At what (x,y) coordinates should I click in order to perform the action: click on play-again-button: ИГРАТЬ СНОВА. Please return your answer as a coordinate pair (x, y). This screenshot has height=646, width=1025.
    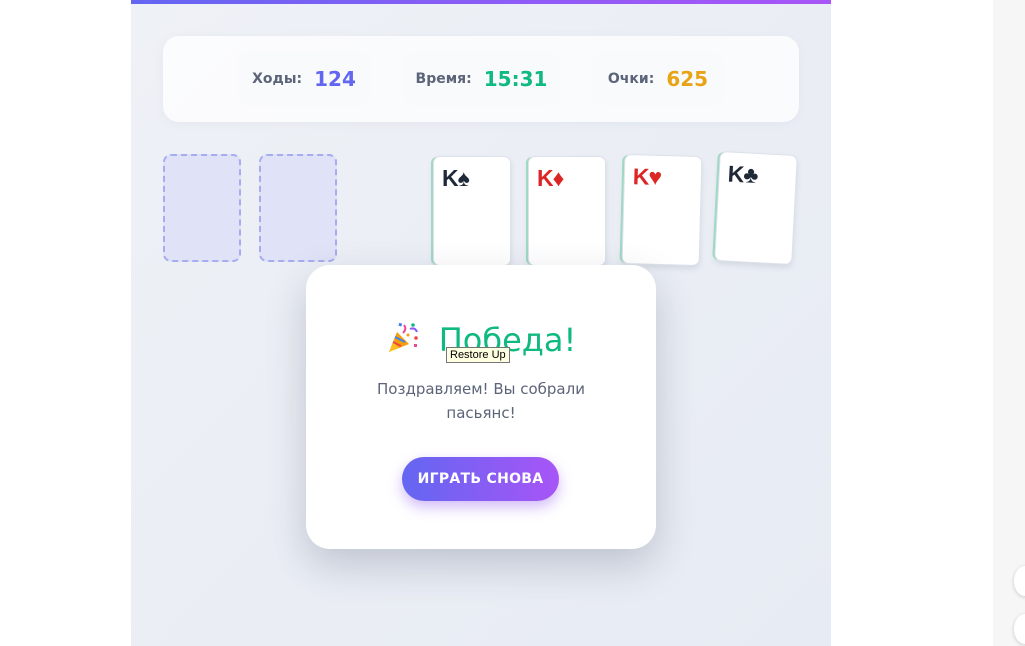
    Looking at the image, I should click on (480, 479).